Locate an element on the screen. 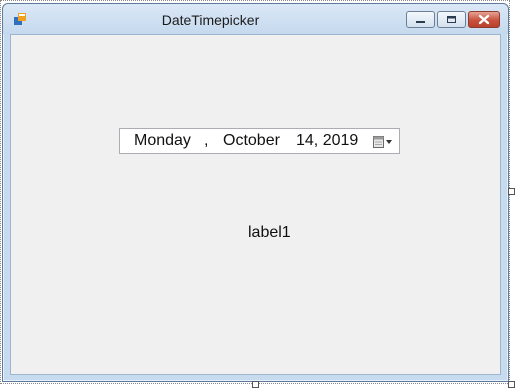 The height and width of the screenshot is (392, 520). minimize-icon is located at coordinates (420, 22).